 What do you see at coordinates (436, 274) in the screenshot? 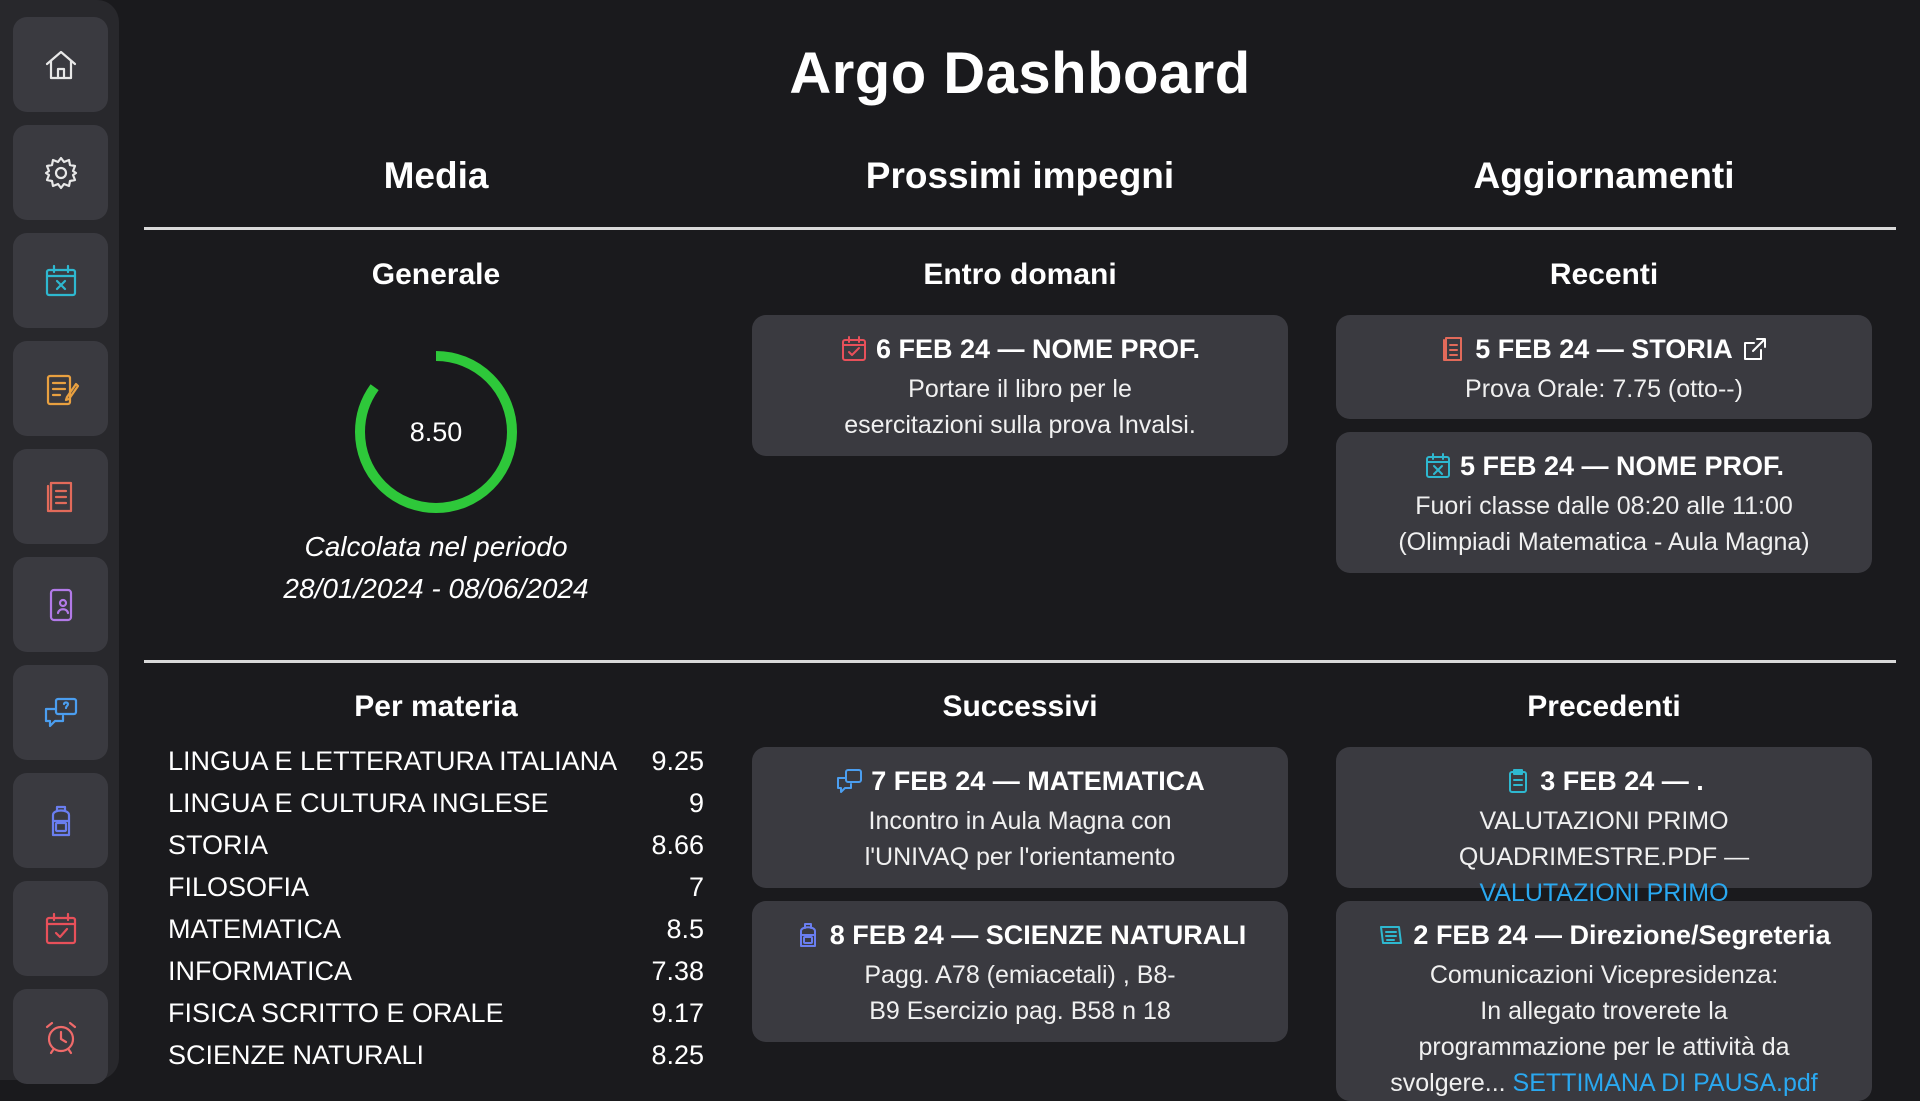
I see `generale-title: Generale` at bounding box center [436, 274].